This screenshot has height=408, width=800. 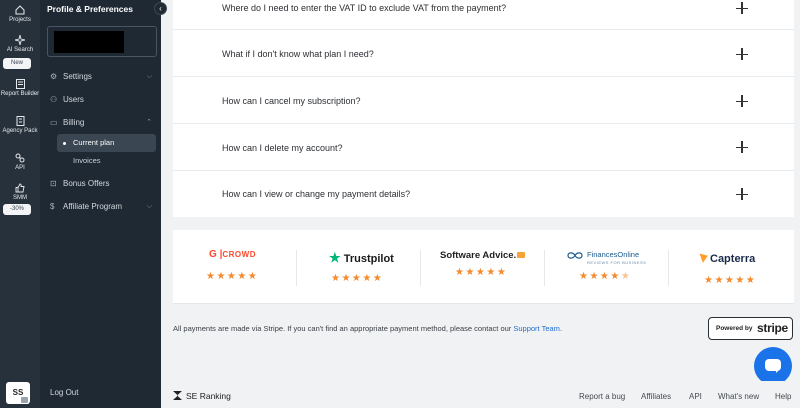 What do you see at coordinates (90, 9) in the screenshot?
I see `panel-title: Profile & Preferences` at bounding box center [90, 9].